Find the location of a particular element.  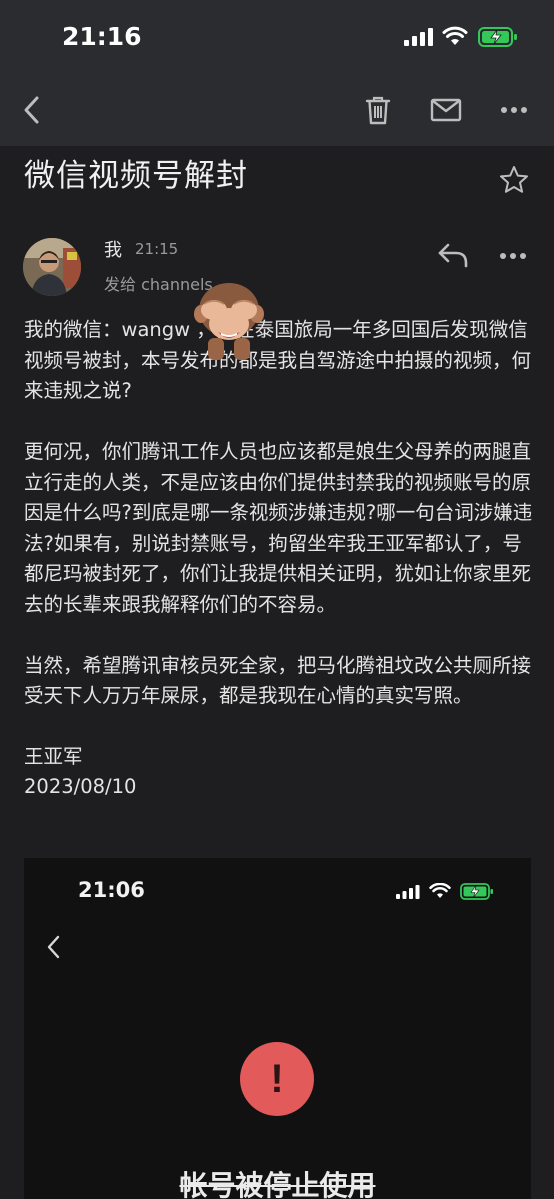

email-subject: 微信视频号解封 is located at coordinates (136, 176).